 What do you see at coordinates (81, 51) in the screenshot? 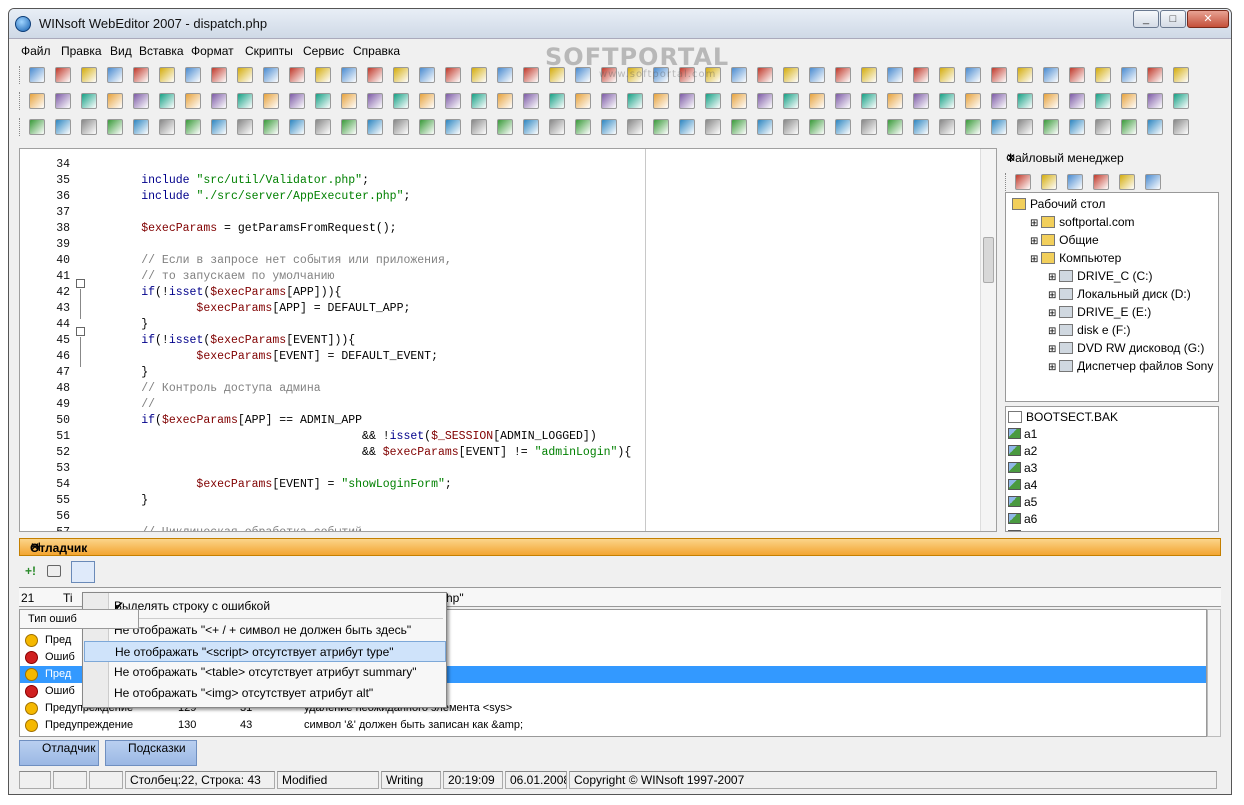
I see `menu-edit: Правка` at bounding box center [81, 51].